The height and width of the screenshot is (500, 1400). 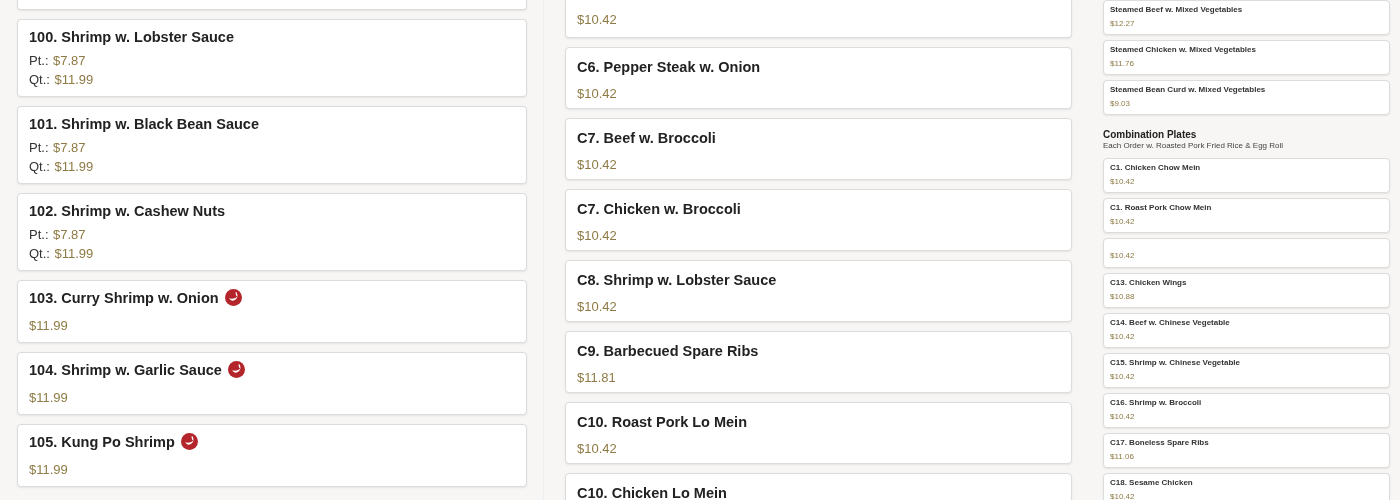 What do you see at coordinates (668, 351) in the screenshot?
I see `dish-name: C9. Barbecued Spare Ribs` at bounding box center [668, 351].